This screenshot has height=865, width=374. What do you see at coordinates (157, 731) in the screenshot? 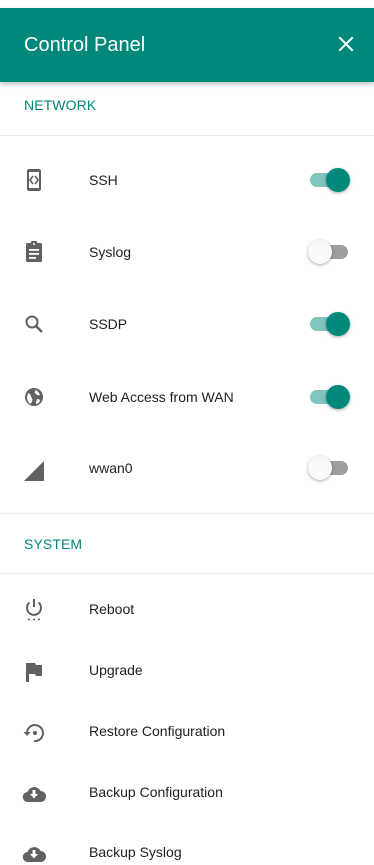
I see `system-item-label: Restore Configuration` at bounding box center [157, 731].